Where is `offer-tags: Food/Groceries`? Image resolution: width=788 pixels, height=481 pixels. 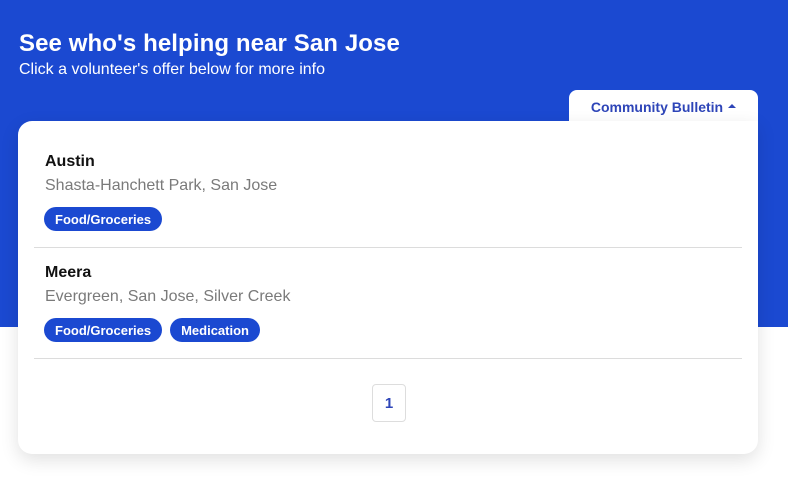
offer-tags: Food/Groceries is located at coordinates (103, 219).